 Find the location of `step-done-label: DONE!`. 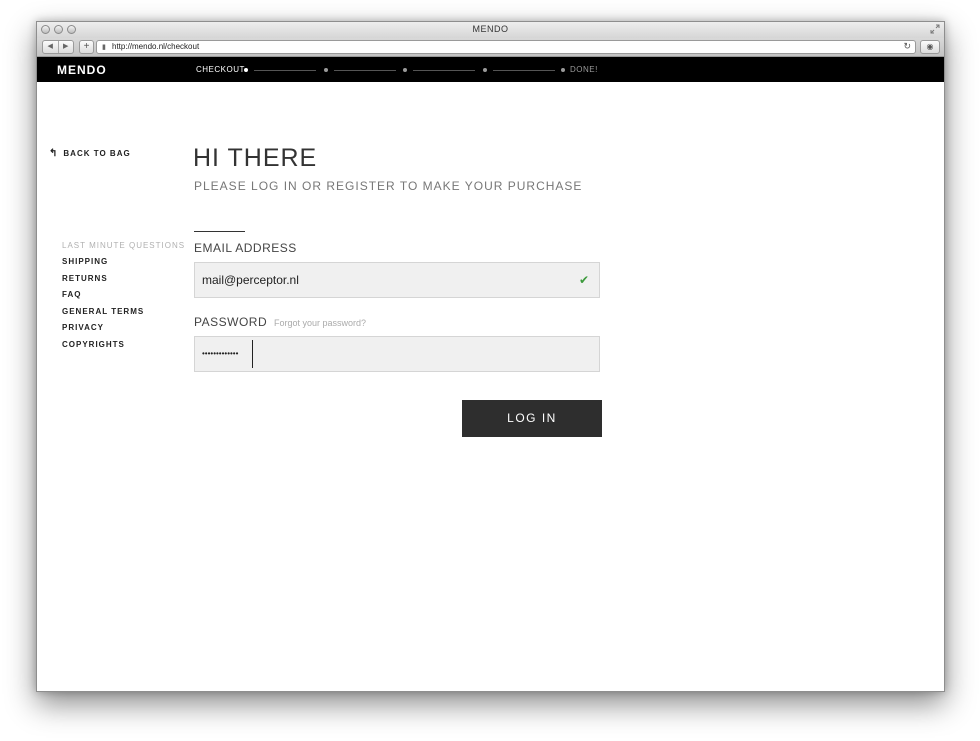

step-done-label: DONE! is located at coordinates (584, 69).